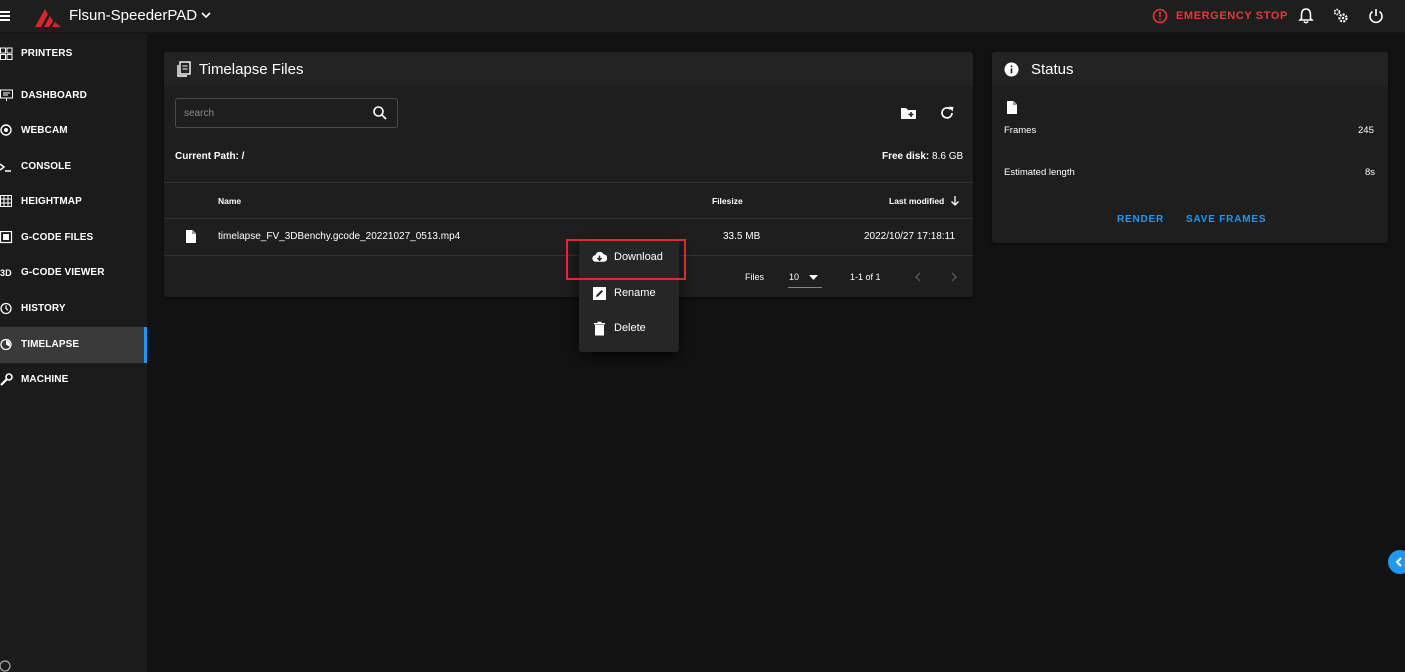  I want to click on files-per-page-label: Files, so click(755, 277).